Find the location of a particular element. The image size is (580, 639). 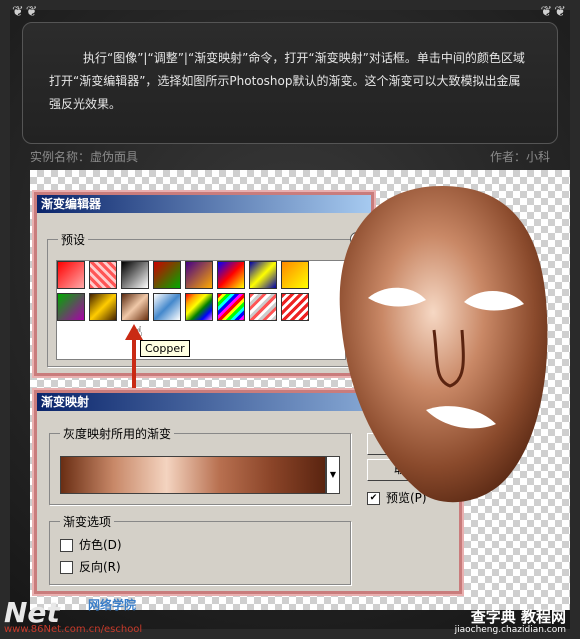

author-name: 作者：小科 is located at coordinates (519, 157).